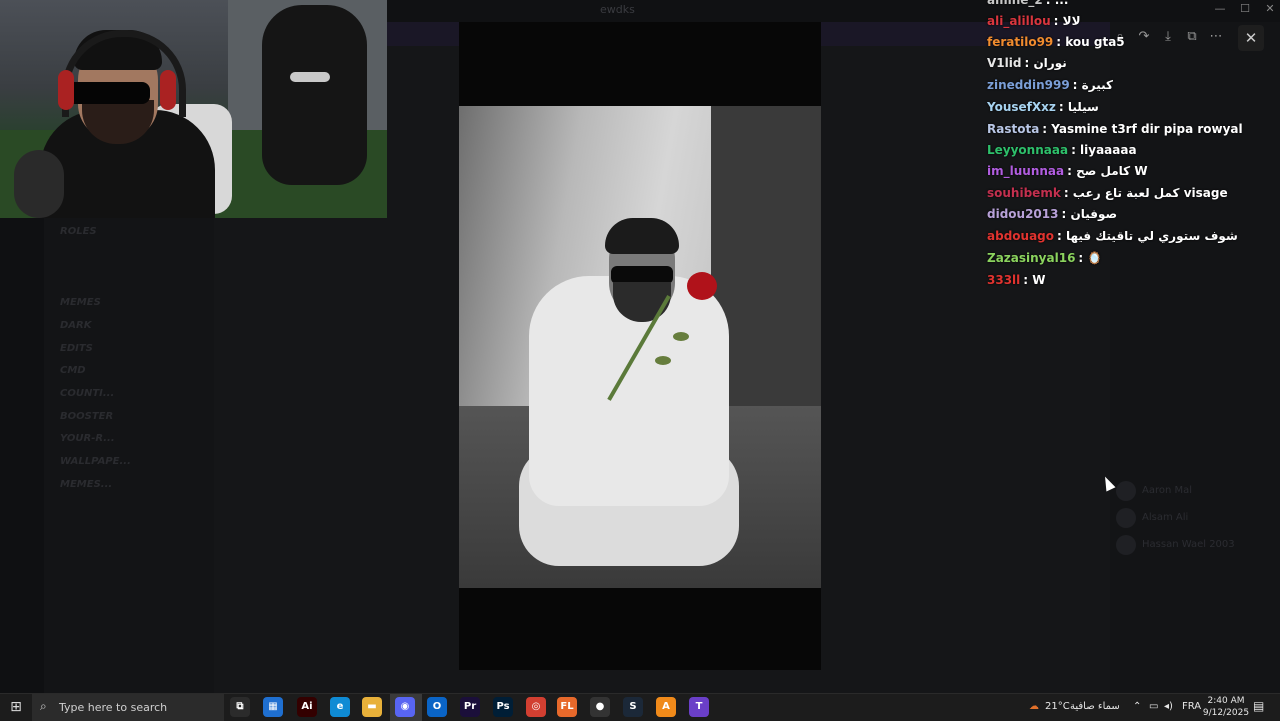 The width and height of the screenshot is (1280, 721). I want to click on bg-channel: BOOSTER, so click(87, 416).